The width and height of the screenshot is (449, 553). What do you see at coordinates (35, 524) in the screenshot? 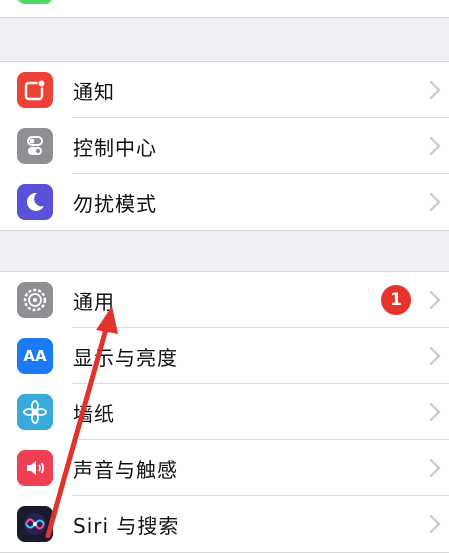
I see `siri-icon` at bounding box center [35, 524].